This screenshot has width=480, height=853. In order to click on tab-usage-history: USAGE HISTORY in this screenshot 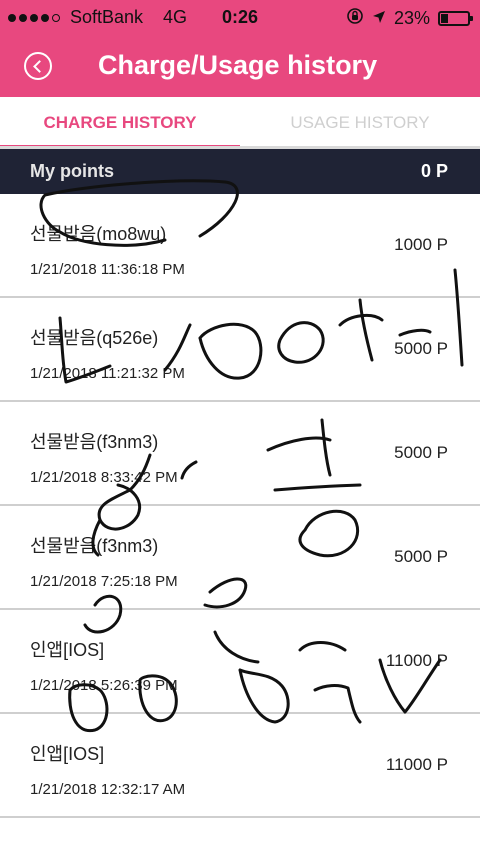, I will do `click(360, 123)`.